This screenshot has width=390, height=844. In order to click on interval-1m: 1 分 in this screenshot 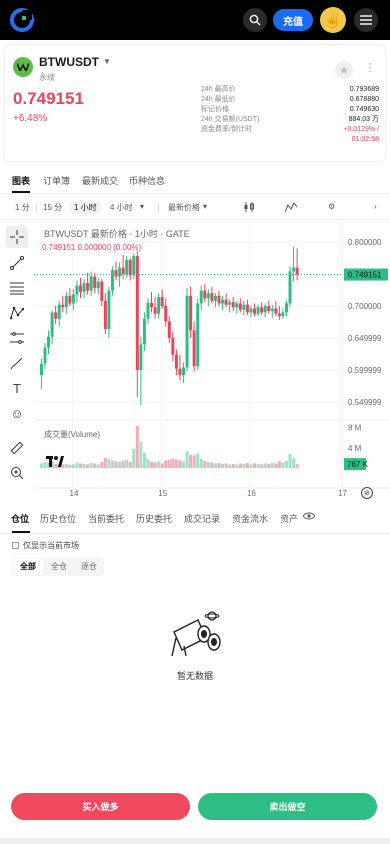, I will do `click(22, 207)`.